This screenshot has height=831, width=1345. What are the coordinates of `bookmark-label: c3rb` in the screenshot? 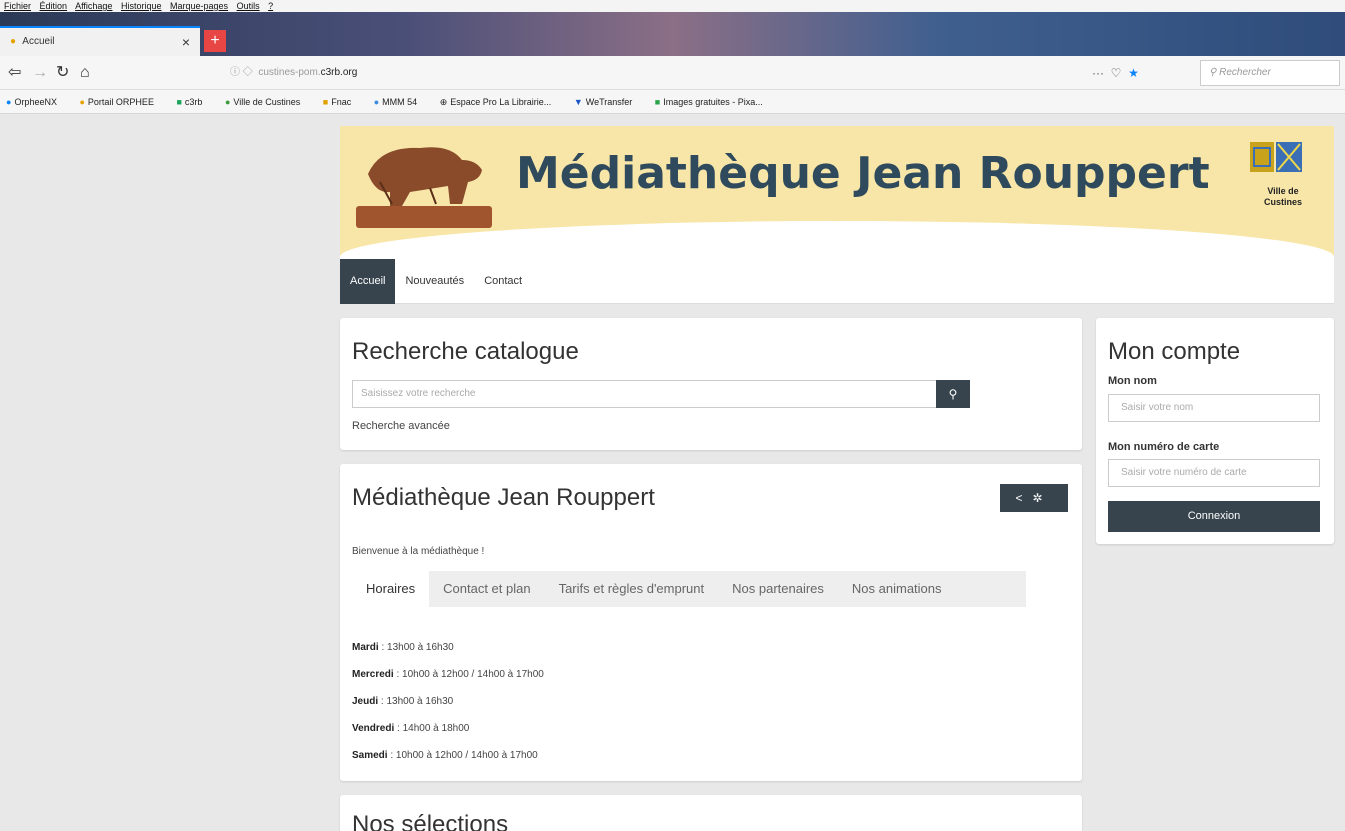 It's located at (193, 102).